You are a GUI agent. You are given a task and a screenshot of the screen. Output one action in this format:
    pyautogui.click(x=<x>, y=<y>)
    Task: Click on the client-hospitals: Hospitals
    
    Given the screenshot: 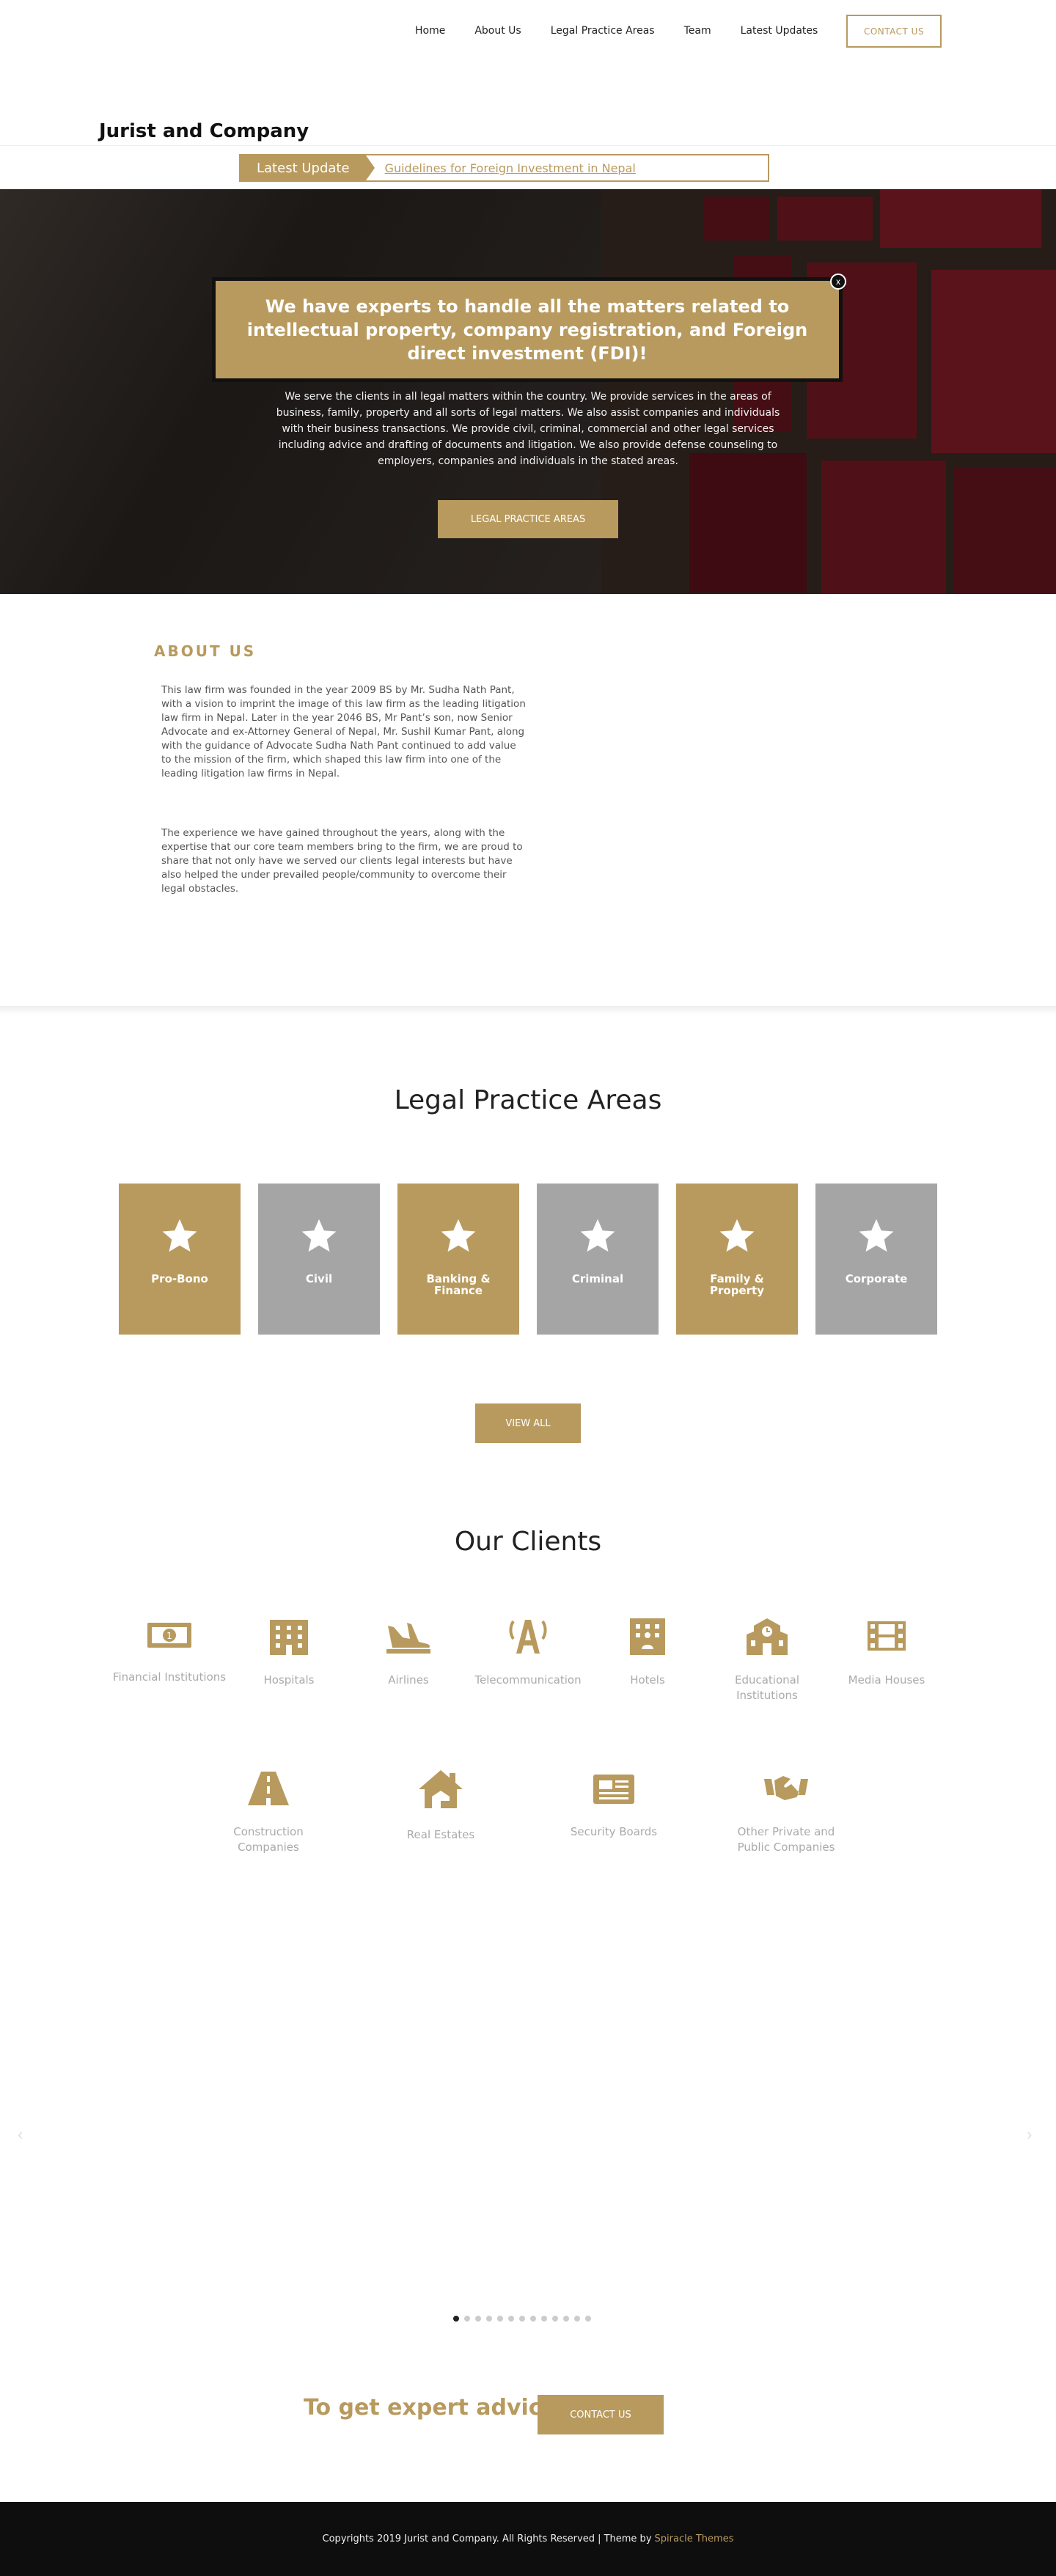 What is the action you would take?
    pyautogui.click(x=289, y=1653)
    